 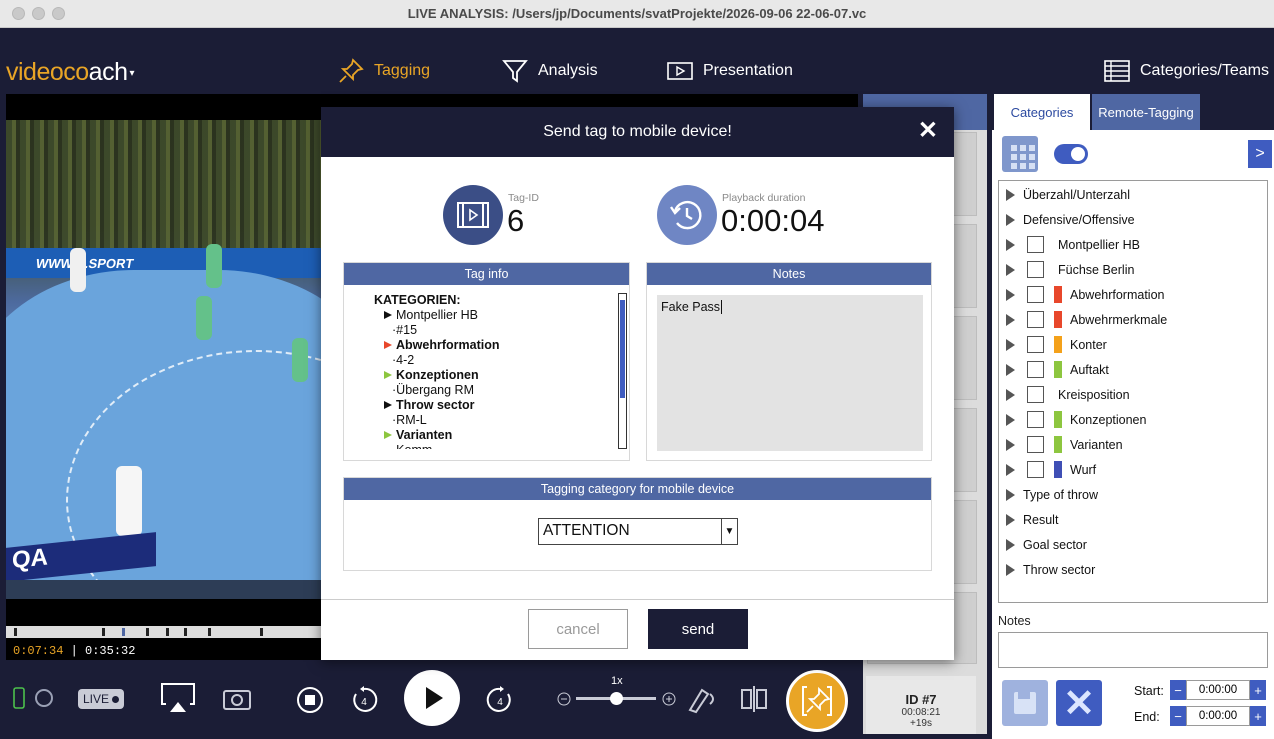 I want to click on grid-view-button, so click(x=1020, y=154).